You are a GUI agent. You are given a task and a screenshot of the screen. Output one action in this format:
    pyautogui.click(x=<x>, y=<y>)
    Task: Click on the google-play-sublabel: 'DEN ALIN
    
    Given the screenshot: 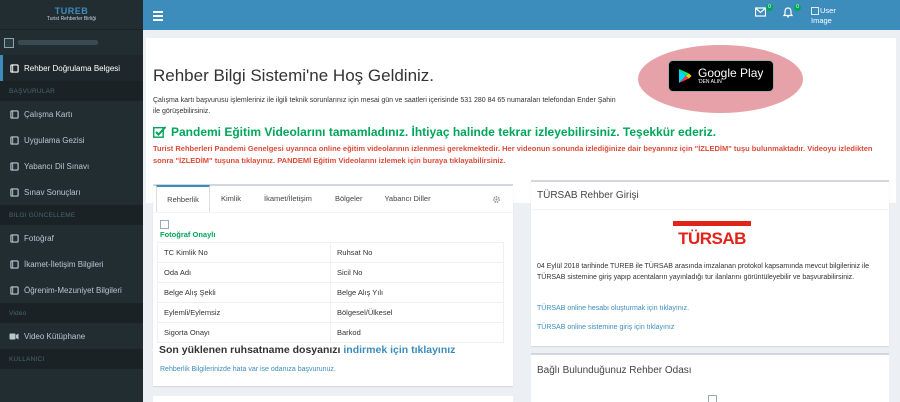 What is the action you would take?
    pyautogui.click(x=710, y=81)
    